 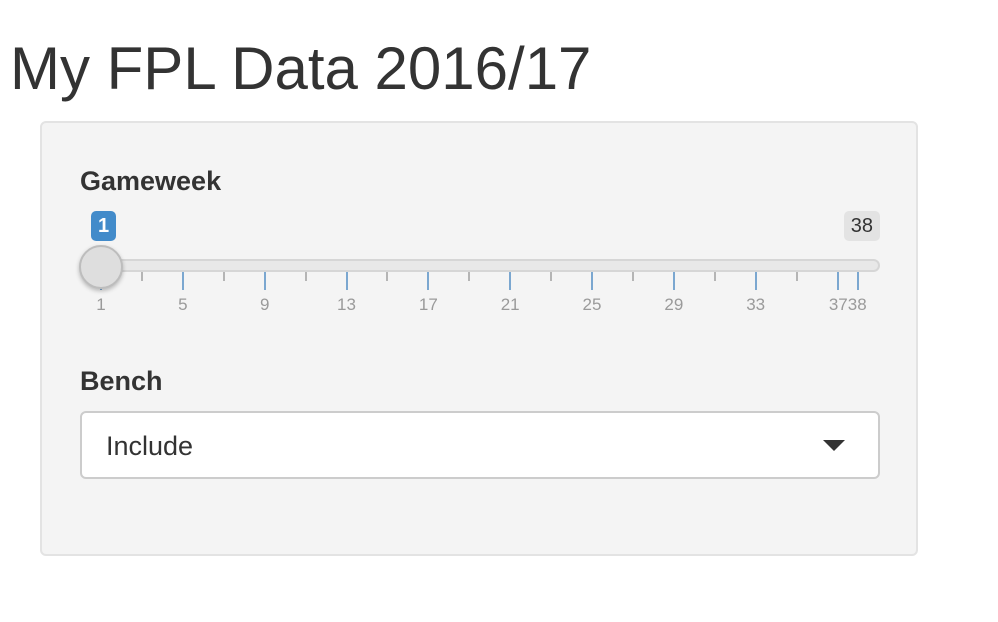 I want to click on slider-tick-label: 17, so click(x=428, y=304).